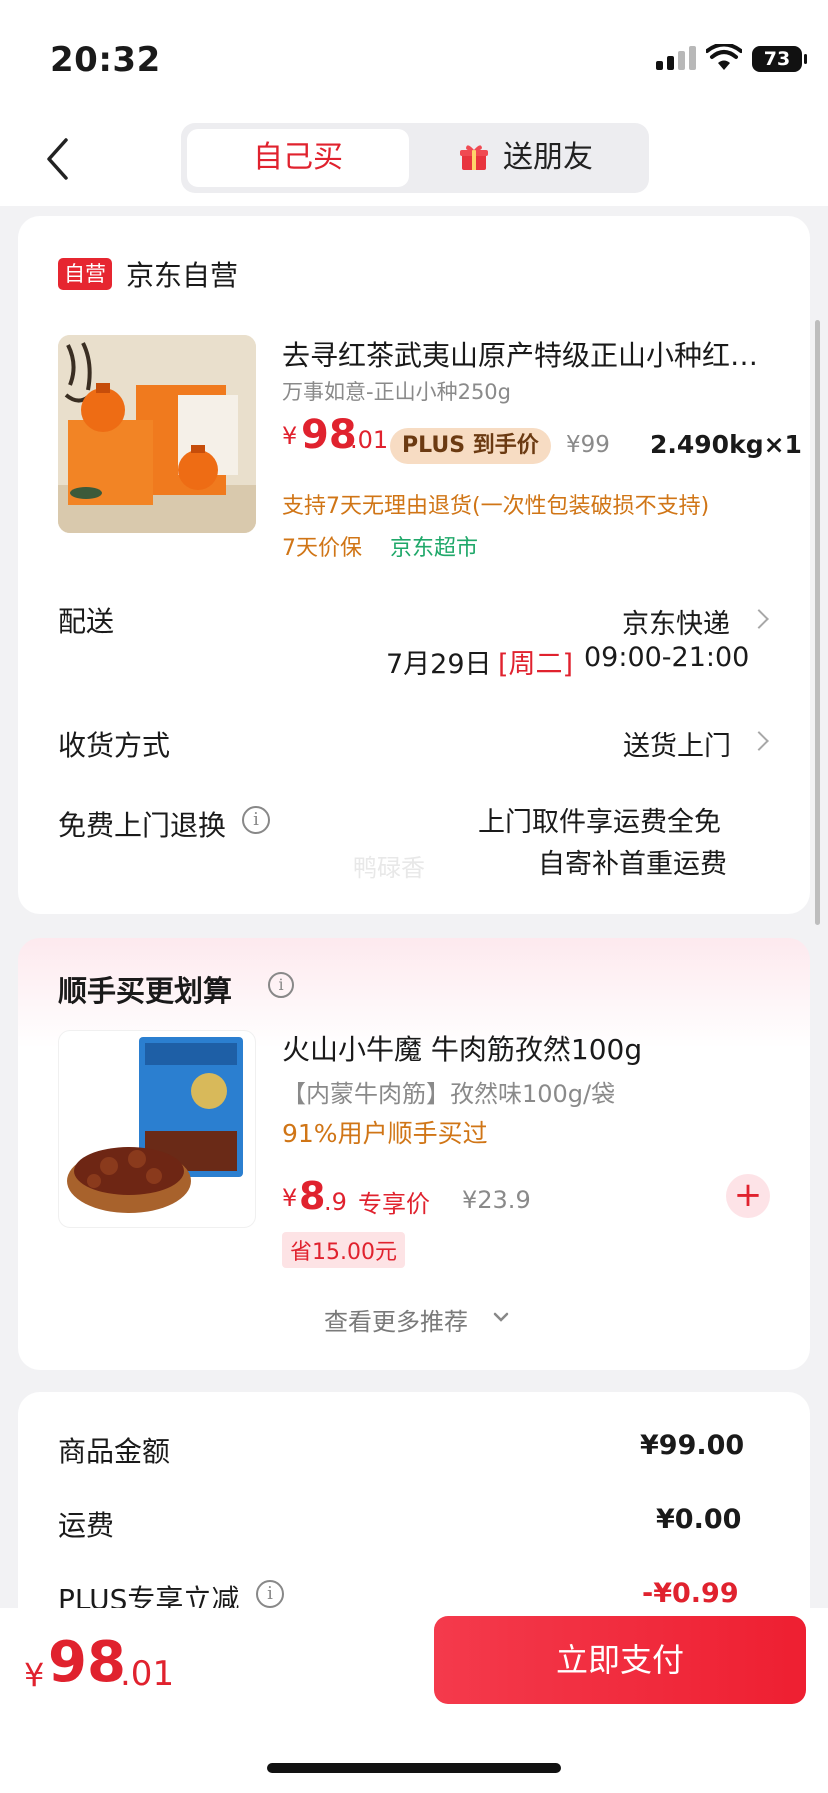 The image size is (828, 1793). What do you see at coordinates (87, 1662) in the screenshot?
I see `total-price-integer: 98` at bounding box center [87, 1662].